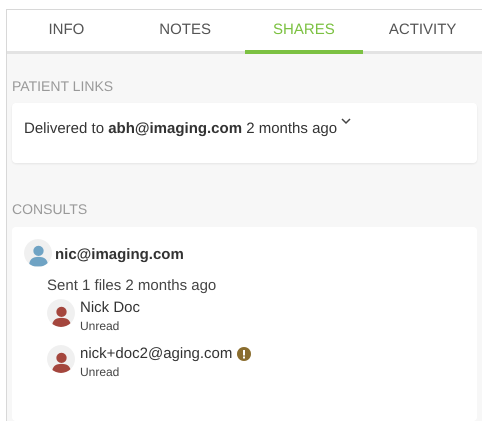 The width and height of the screenshot is (482, 421). I want to click on recipient-name: Nick Doc, so click(110, 308).